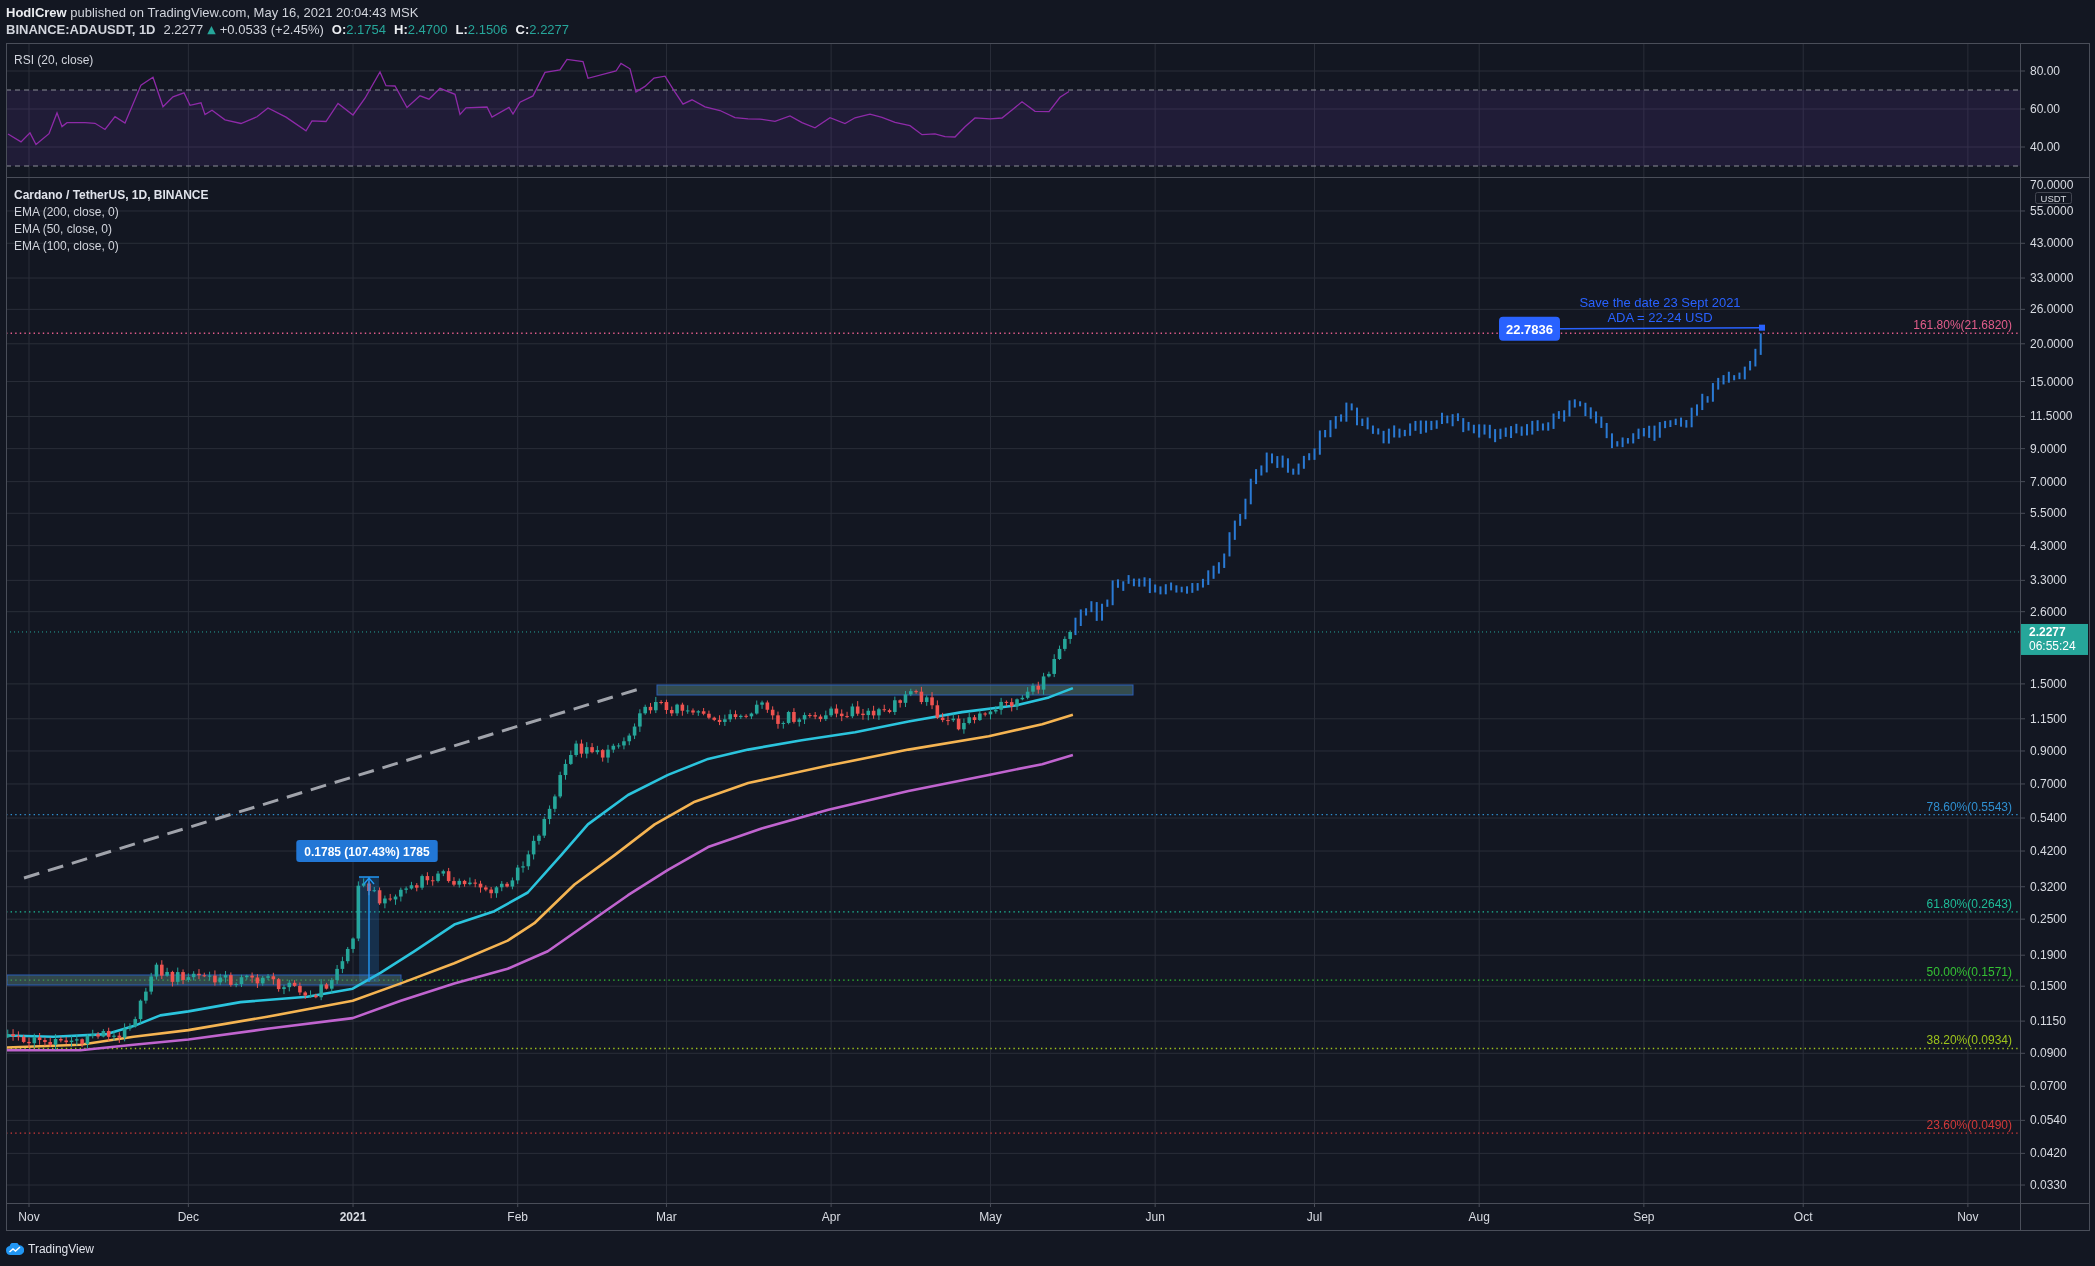 The image size is (2095, 1266). Describe the element at coordinates (2052, 645) in the screenshot. I see `countdown-timer: 06:55:24` at that location.